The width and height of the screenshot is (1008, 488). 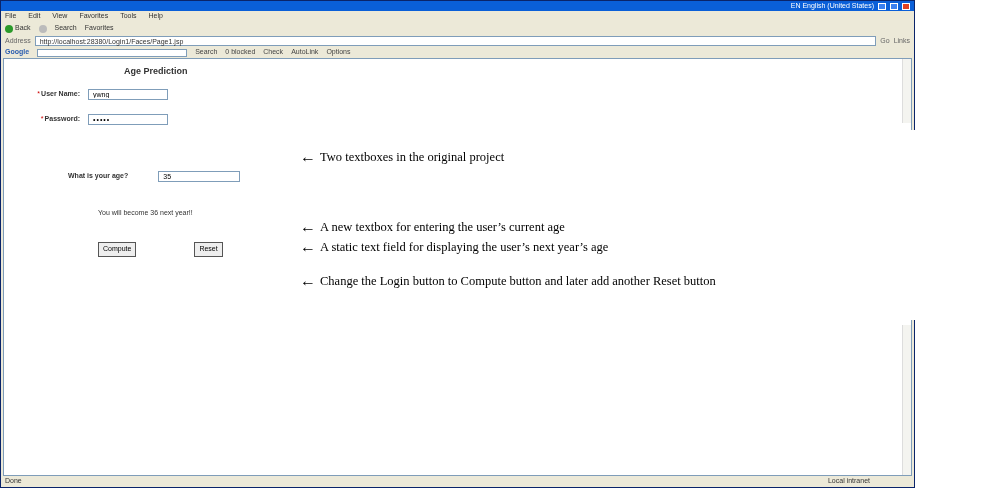 I want to click on annotation-text: A static text field for displaying the user’s next year’s age, so click(x=464, y=247).